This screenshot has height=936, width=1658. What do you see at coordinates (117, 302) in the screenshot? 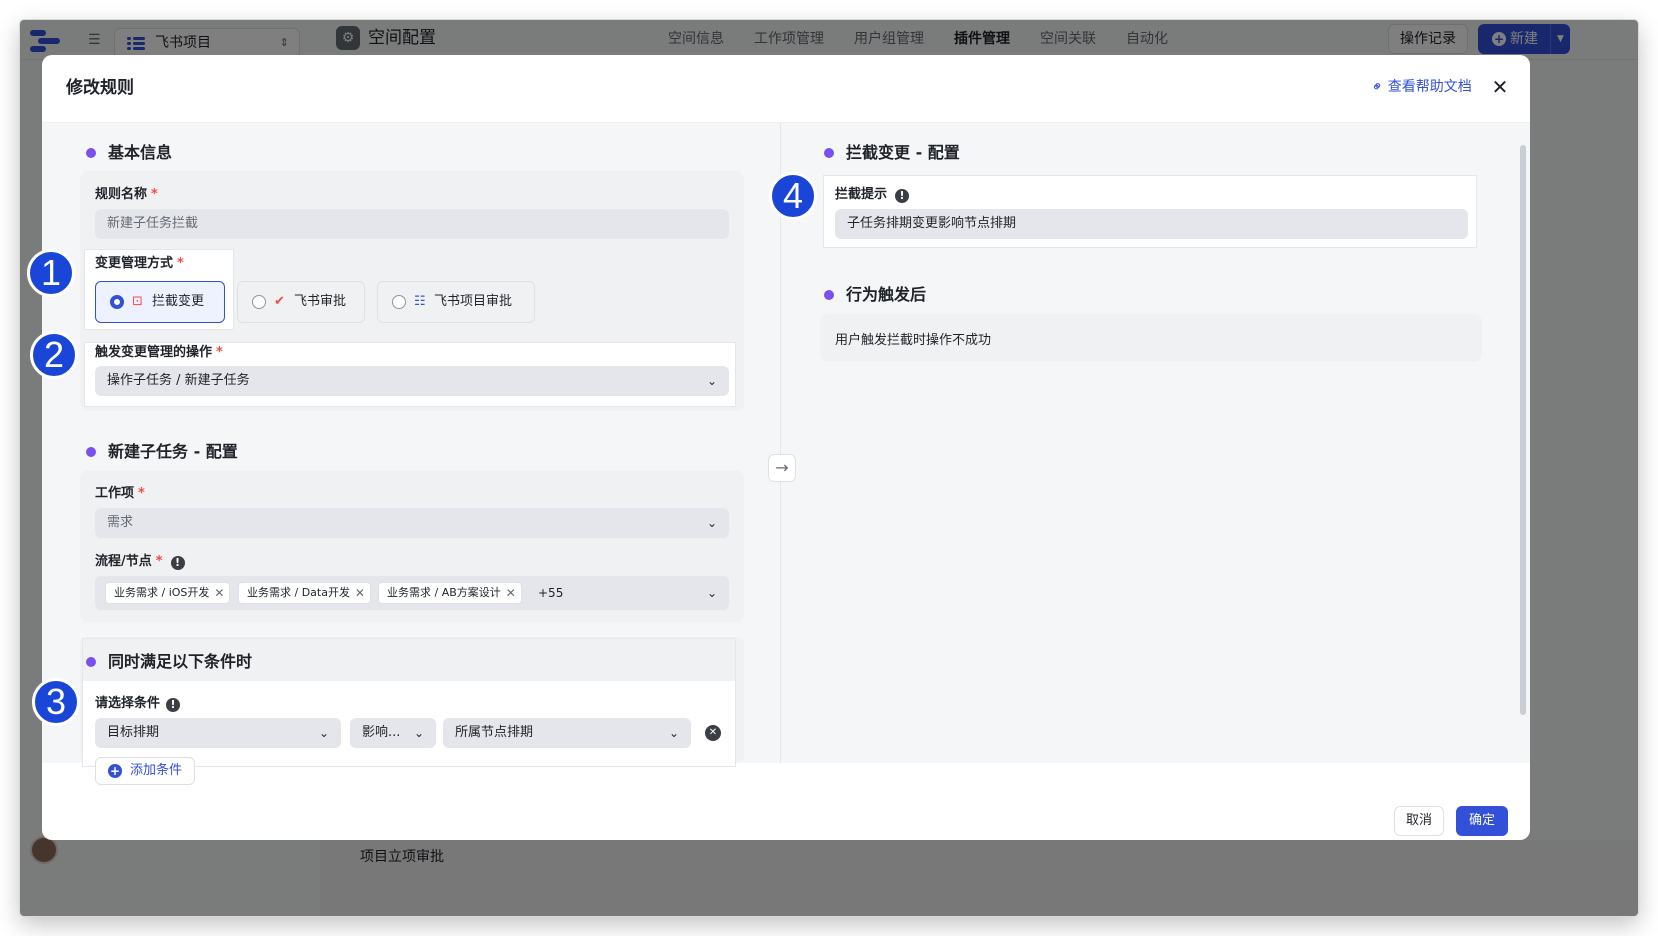
I see `radio-selected-icon` at bounding box center [117, 302].